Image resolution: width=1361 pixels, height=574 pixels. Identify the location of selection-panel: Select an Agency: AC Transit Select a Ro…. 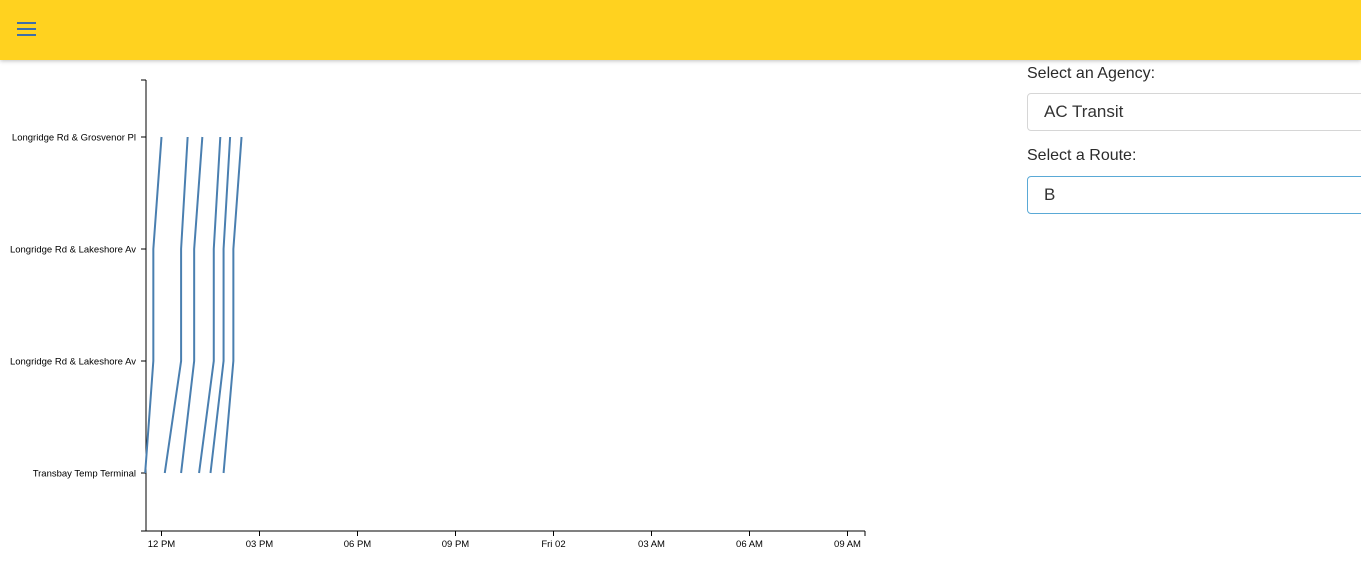
(1194, 138).